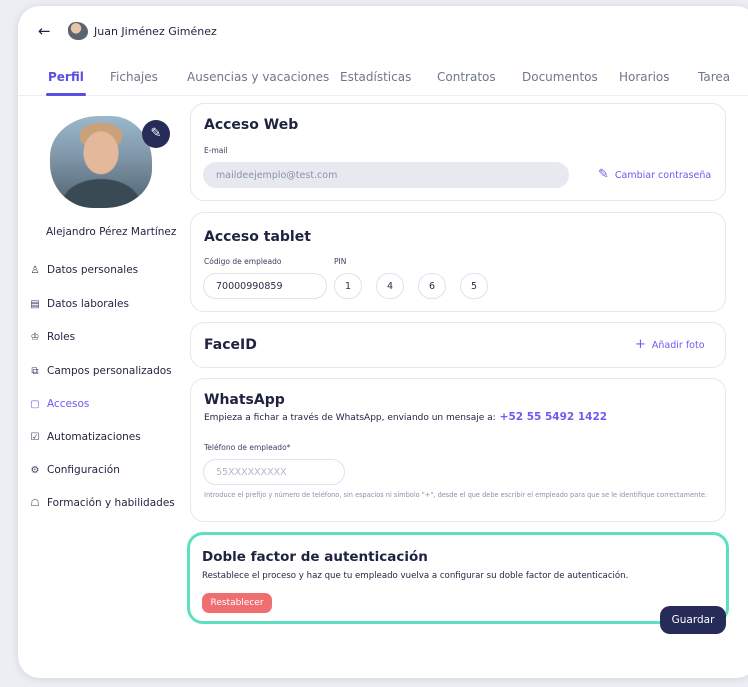  I want to click on sidebar-item-accesos: ▢ Accesos, so click(58, 404).